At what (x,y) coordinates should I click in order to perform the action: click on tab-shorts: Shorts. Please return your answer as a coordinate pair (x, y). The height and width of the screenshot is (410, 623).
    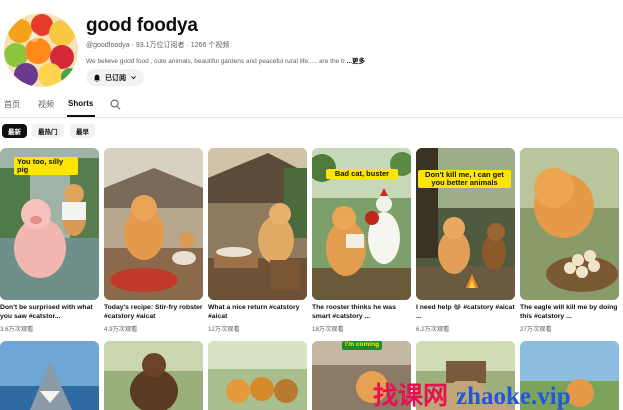
    Looking at the image, I should click on (80, 103).